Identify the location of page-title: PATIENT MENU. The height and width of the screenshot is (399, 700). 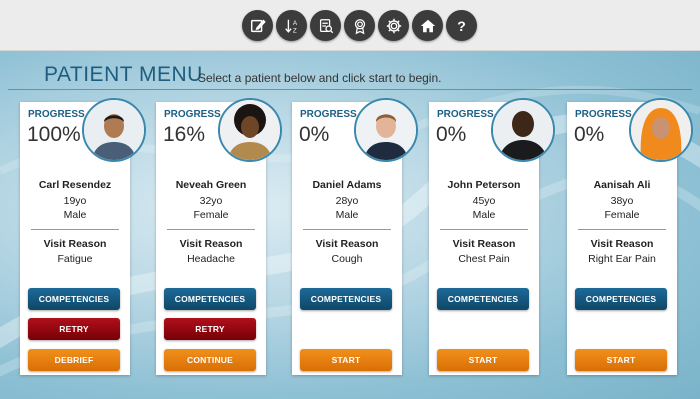
(123, 74).